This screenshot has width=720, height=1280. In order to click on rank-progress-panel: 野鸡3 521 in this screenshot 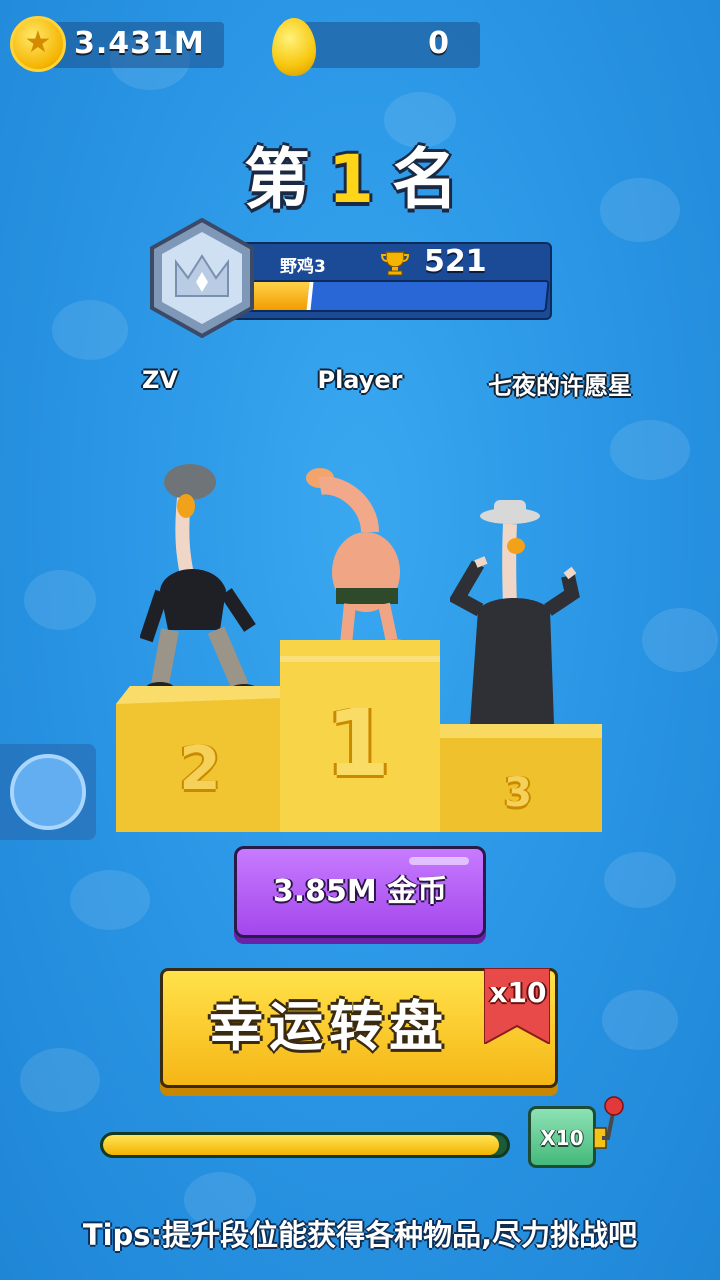, I will do `click(385, 281)`.